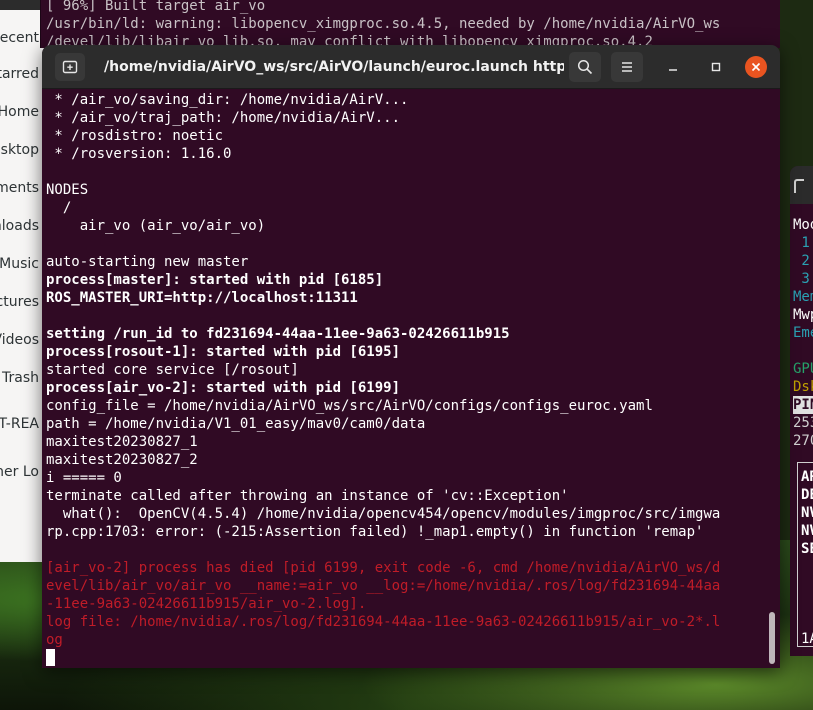 The image size is (813, 710). I want to click on right-terminal-line: GPU, so click(803, 369).